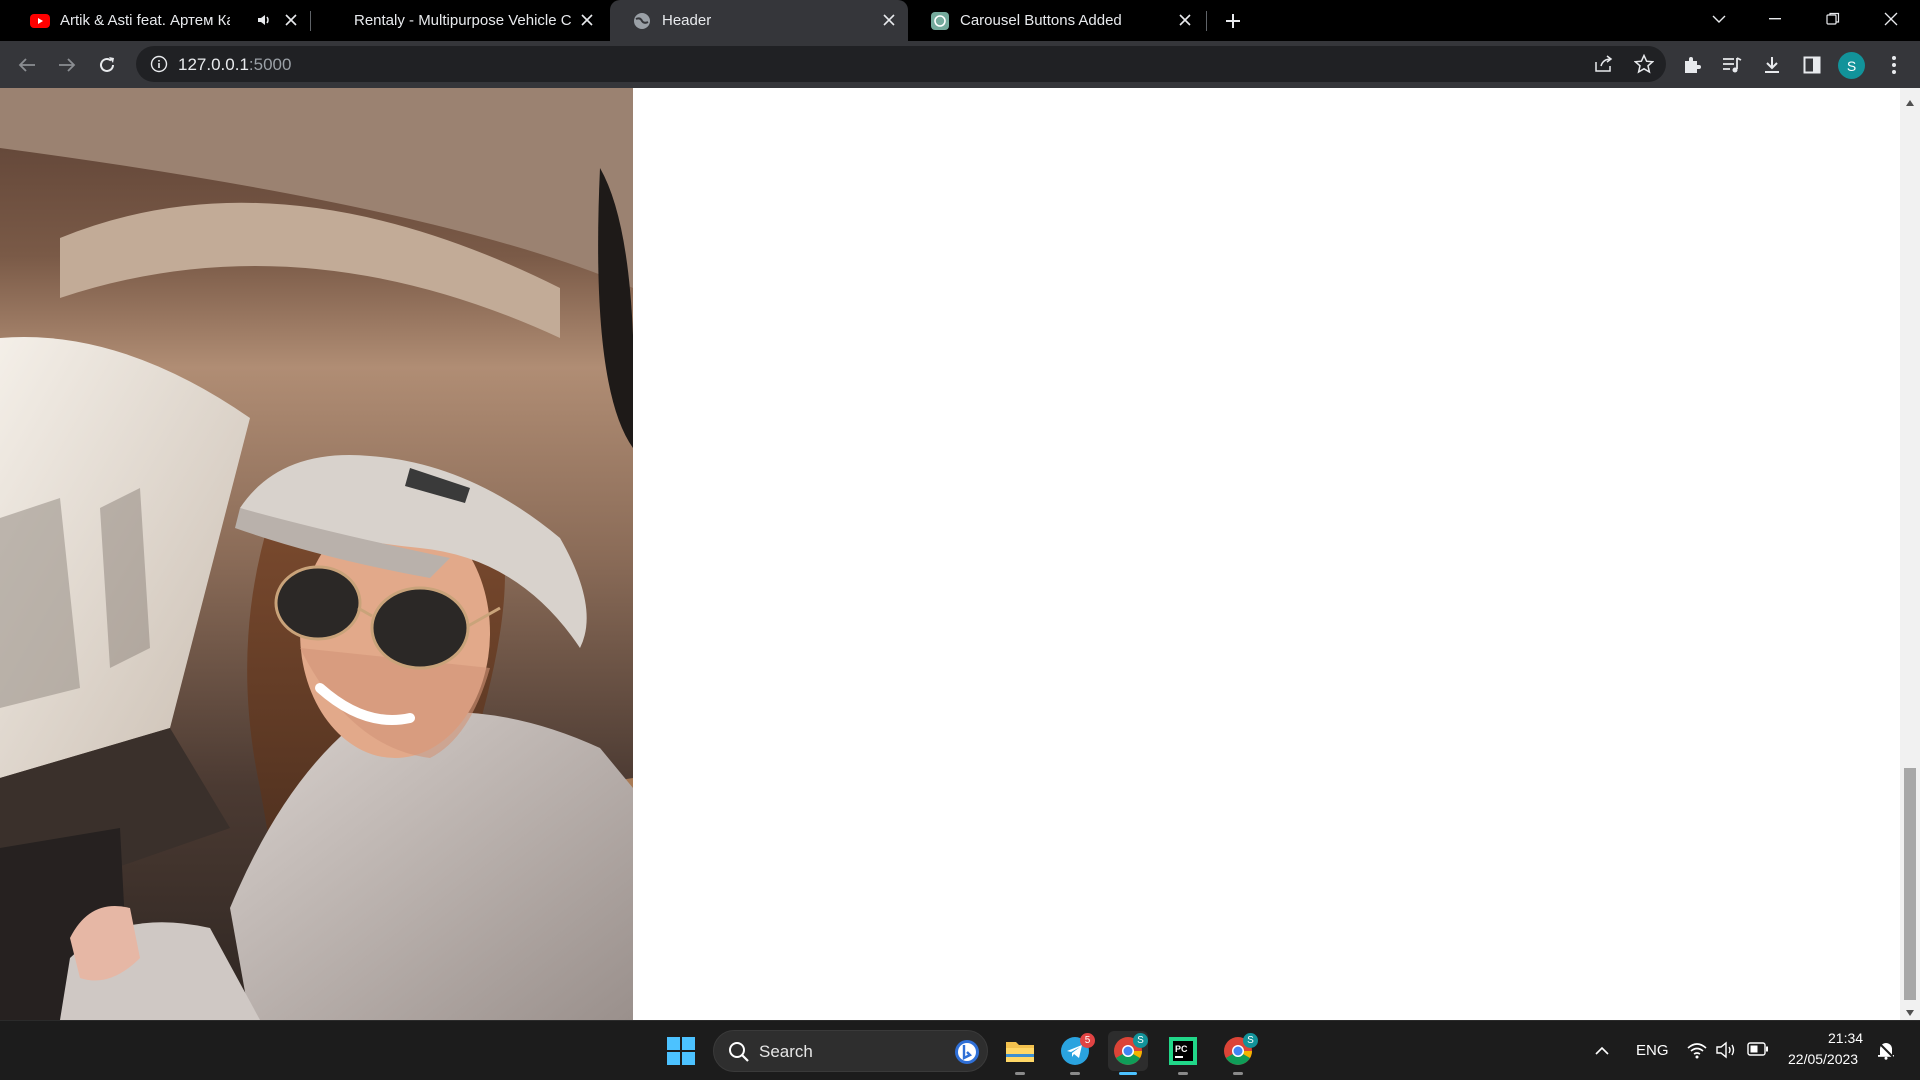 This screenshot has height=1080, width=1920. Describe the element at coordinates (940, 21) in the screenshot. I see `chatgpt-icon` at that location.